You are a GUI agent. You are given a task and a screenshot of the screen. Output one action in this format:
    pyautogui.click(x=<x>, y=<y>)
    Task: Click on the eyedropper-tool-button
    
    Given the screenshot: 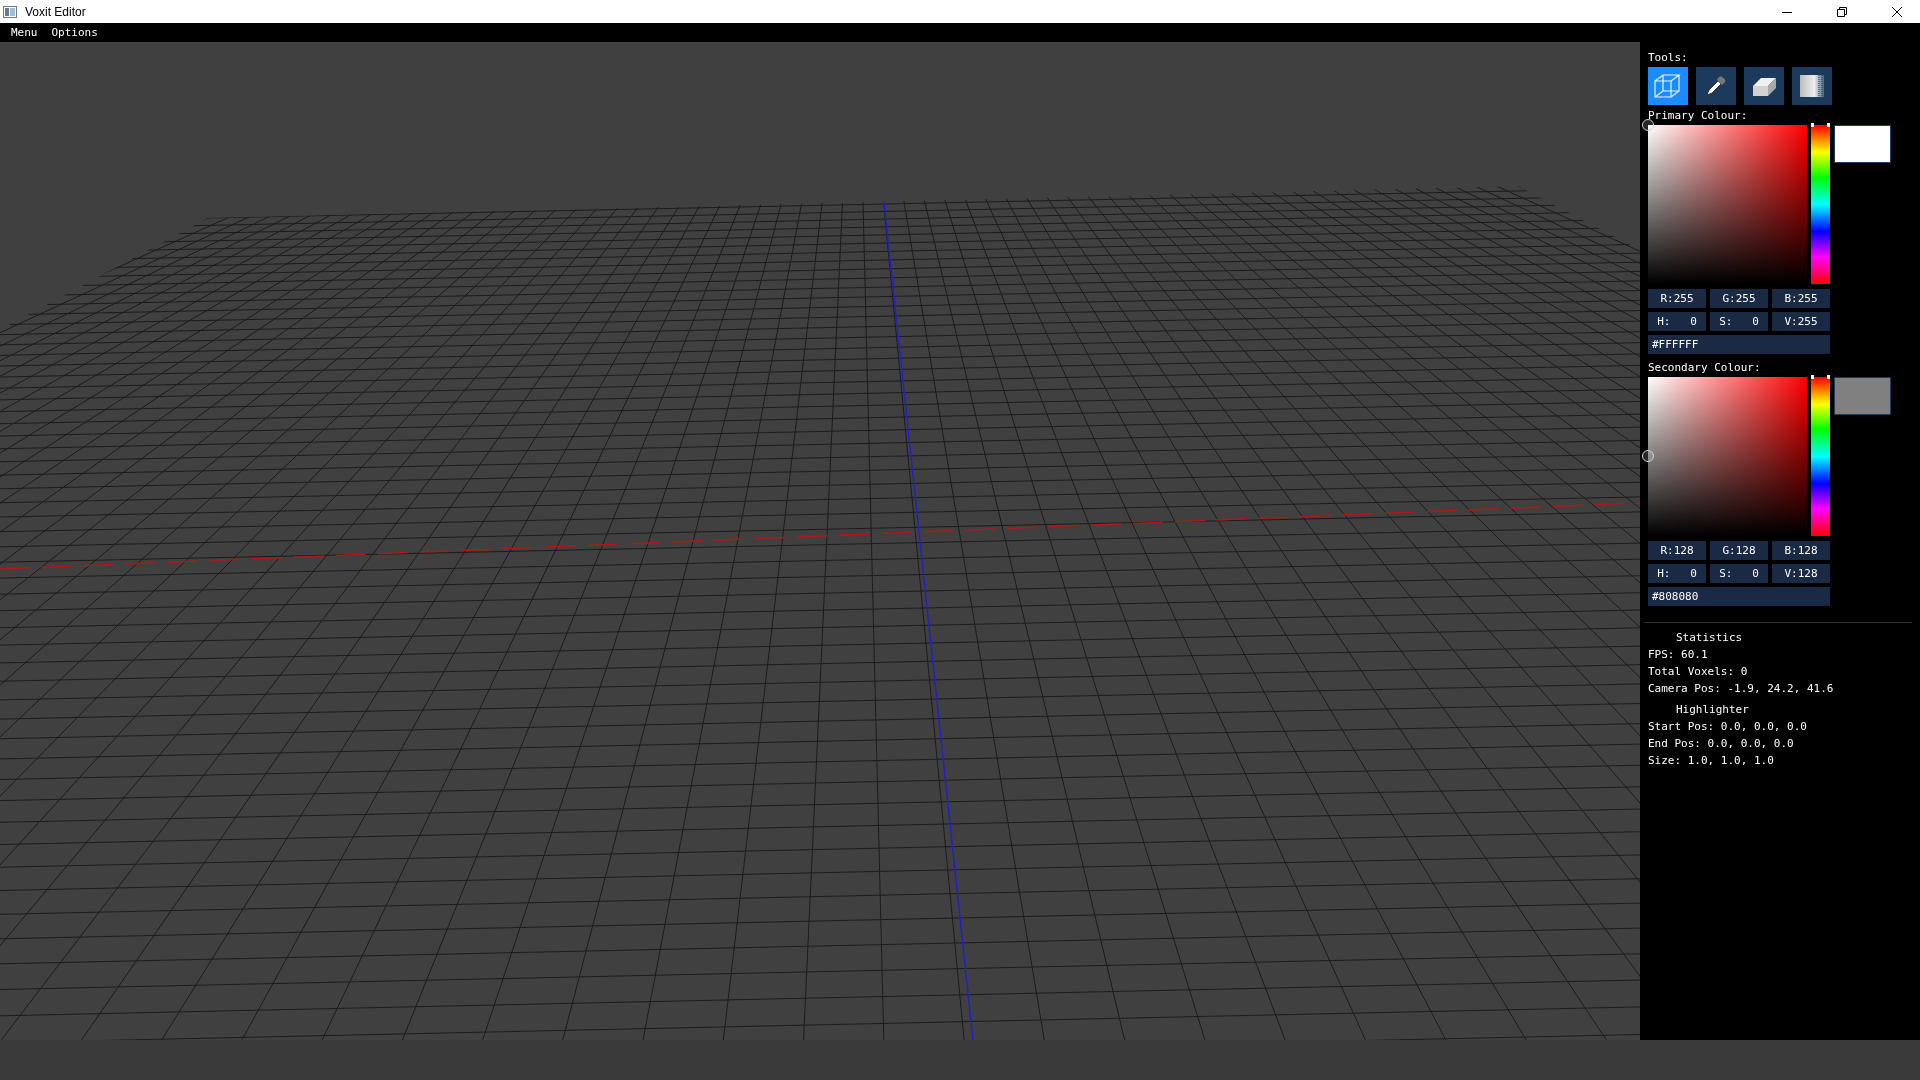 What is the action you would take?
    pyautogui.click(x=1716, y=86)
    